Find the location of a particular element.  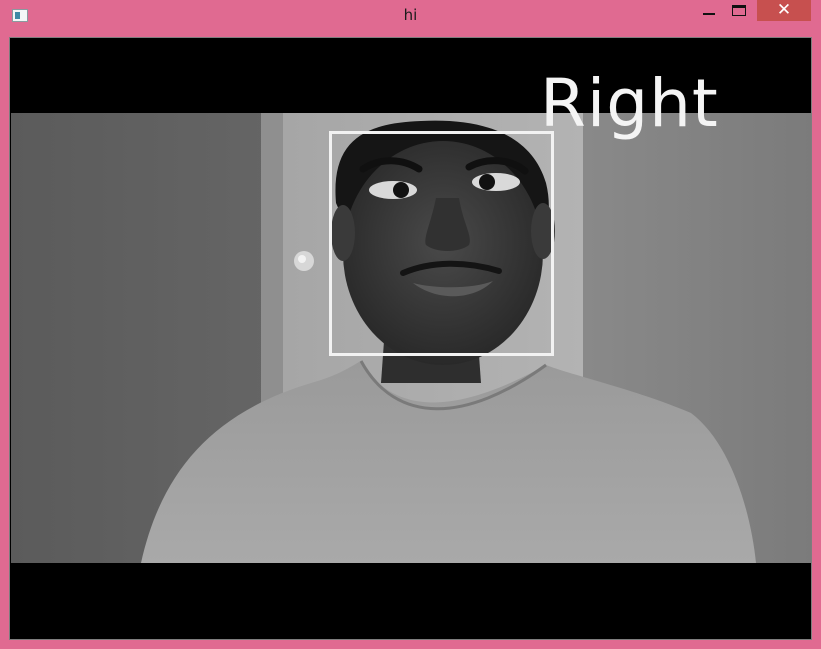

close-icon: ✕ is located at coordinates (784, 10).